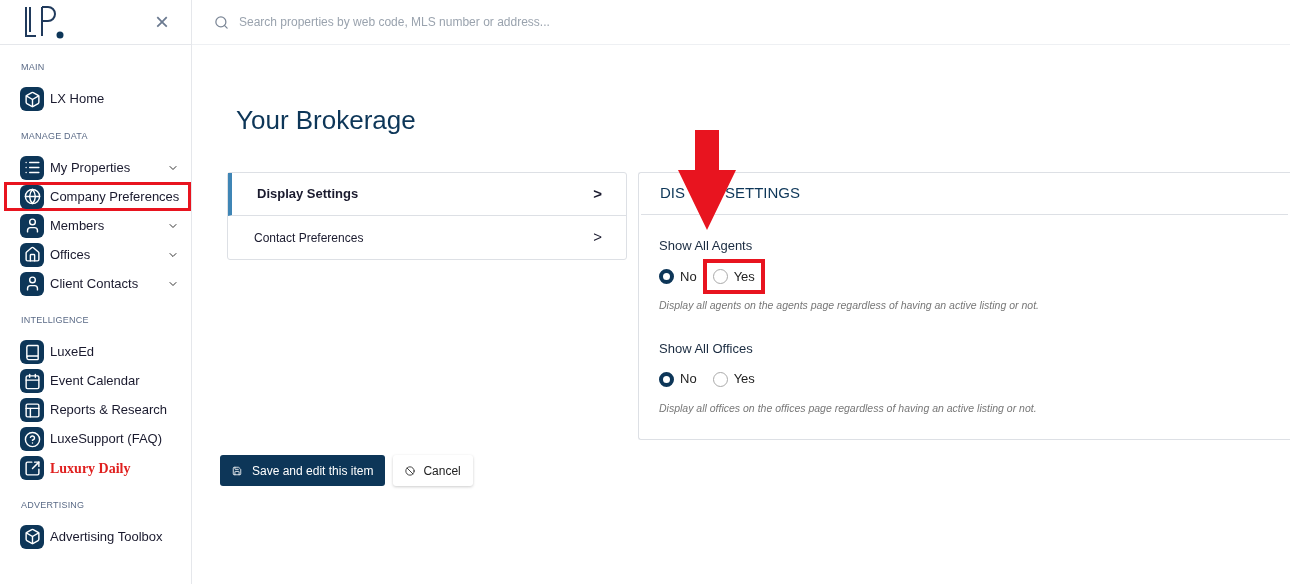  What do you see at coordinates (32, 410) in the screenshot?
I see `layout-icon` at bounding box center [32, 410].